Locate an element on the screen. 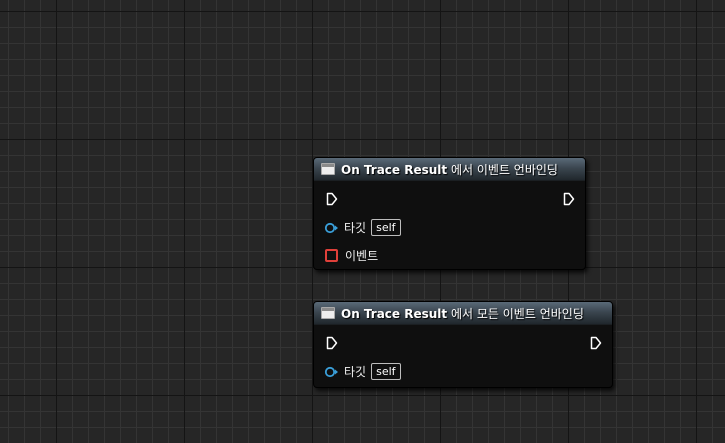  node-title: On Trace Result 에서 이벤트 언바인딩 is located at coordinates (449, 169).